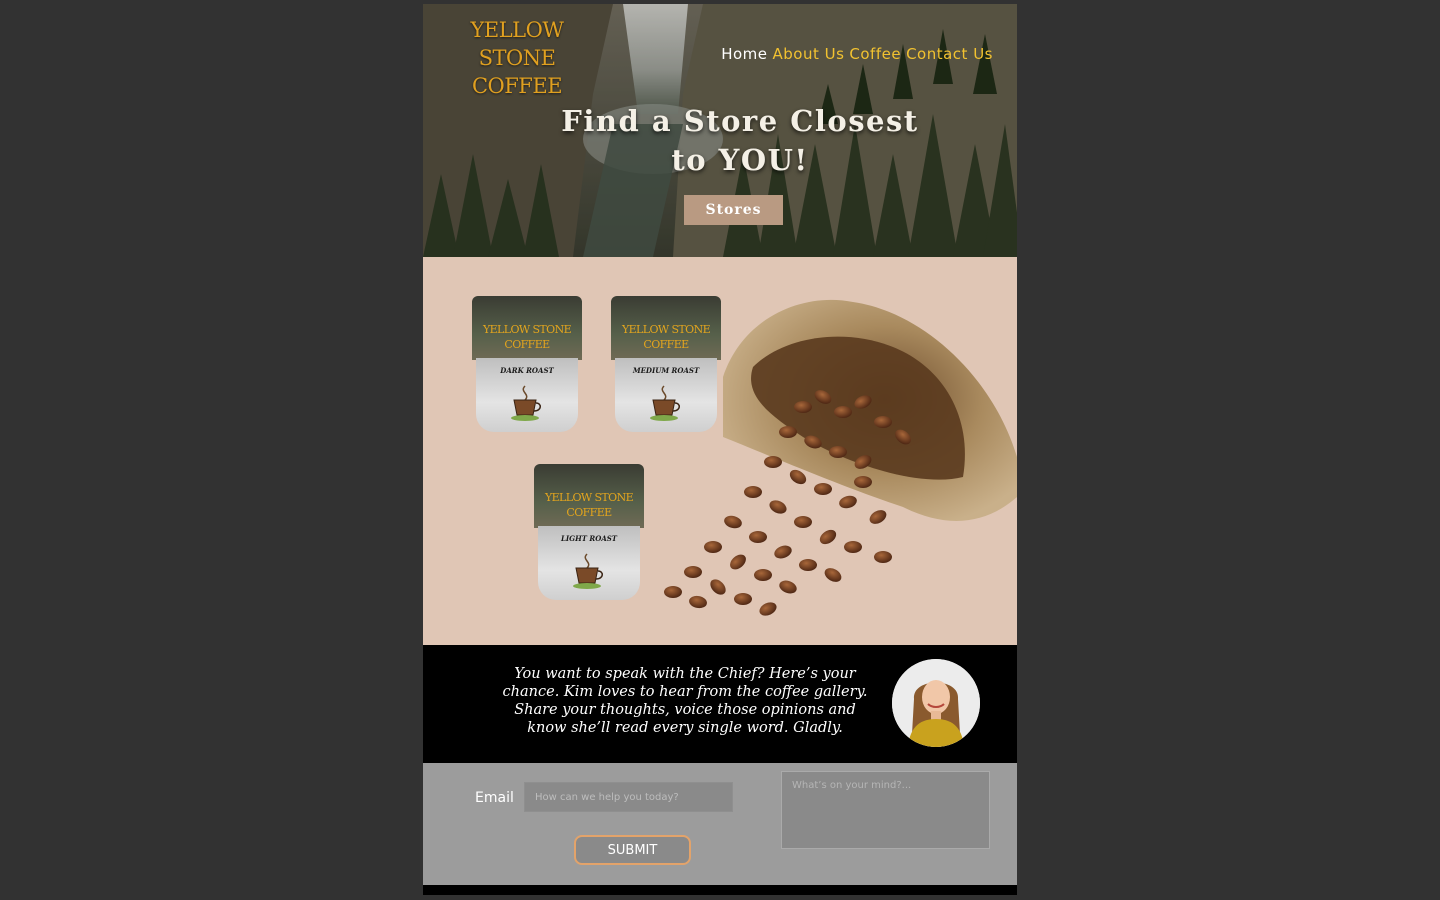 The height and width of the screenshot is (900, 1440). I want to click on hero-title: Find a Store Closest to YOU!, so click(740, 141).